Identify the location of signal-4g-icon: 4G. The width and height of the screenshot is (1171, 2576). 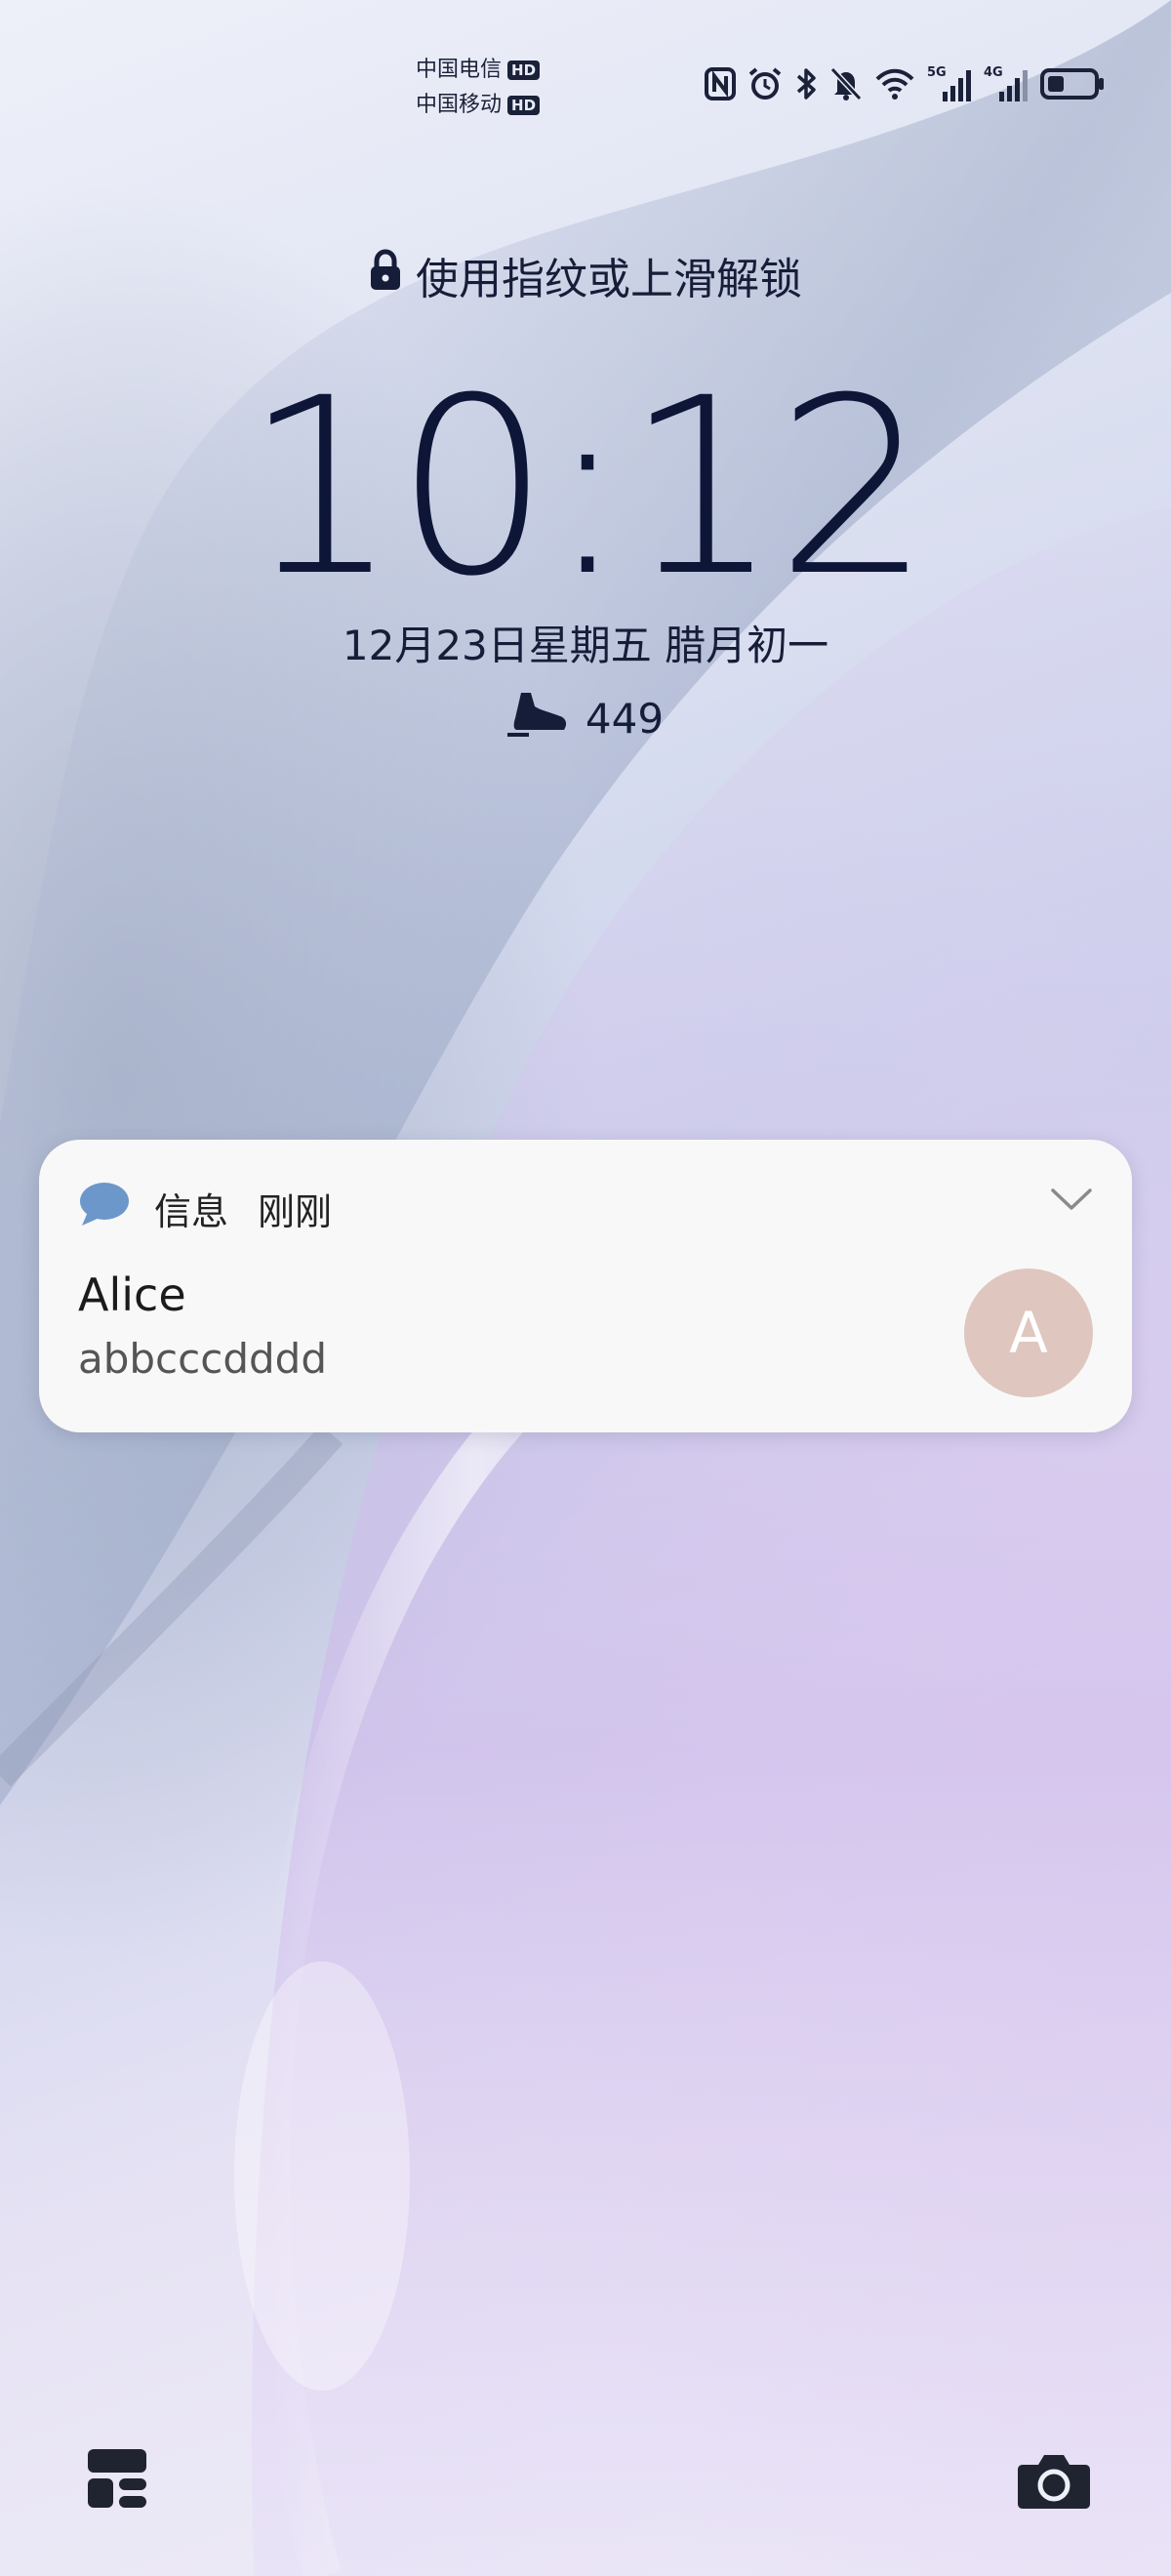
(1006, 83).